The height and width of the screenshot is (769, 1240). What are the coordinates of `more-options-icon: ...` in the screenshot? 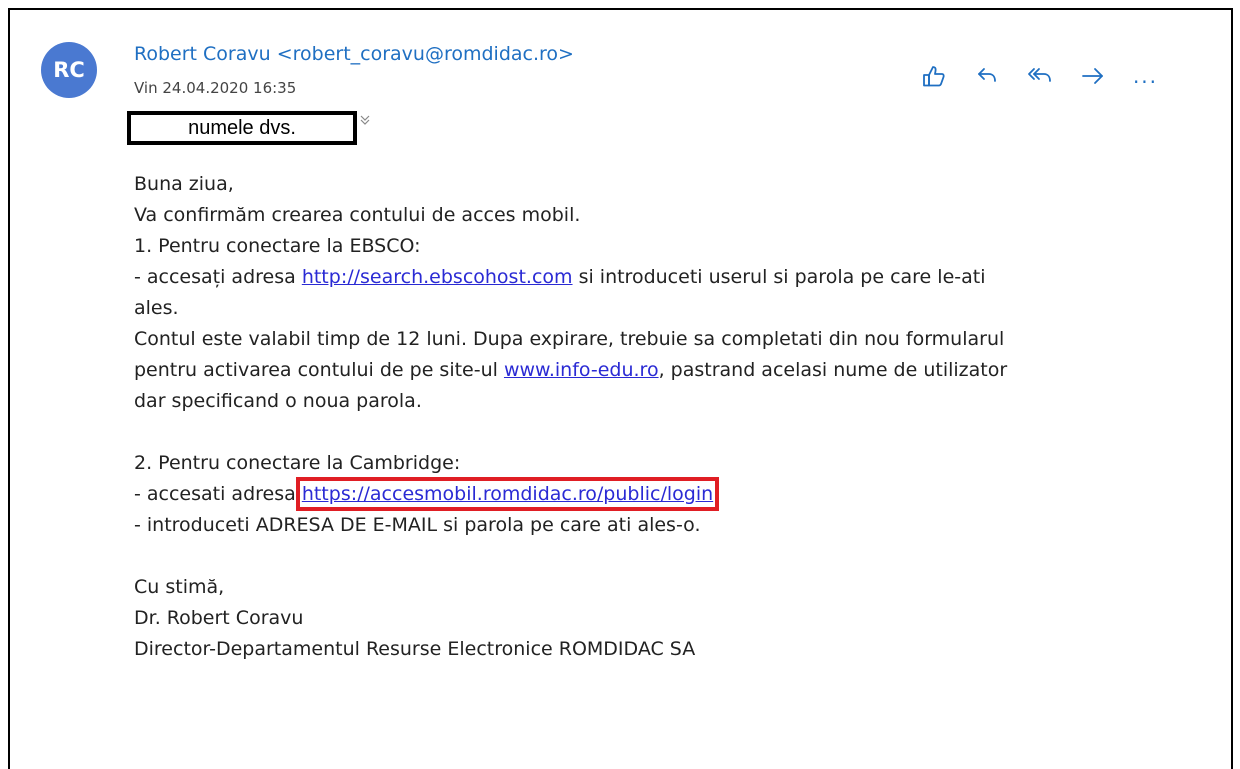 It's located at (1145, 75).